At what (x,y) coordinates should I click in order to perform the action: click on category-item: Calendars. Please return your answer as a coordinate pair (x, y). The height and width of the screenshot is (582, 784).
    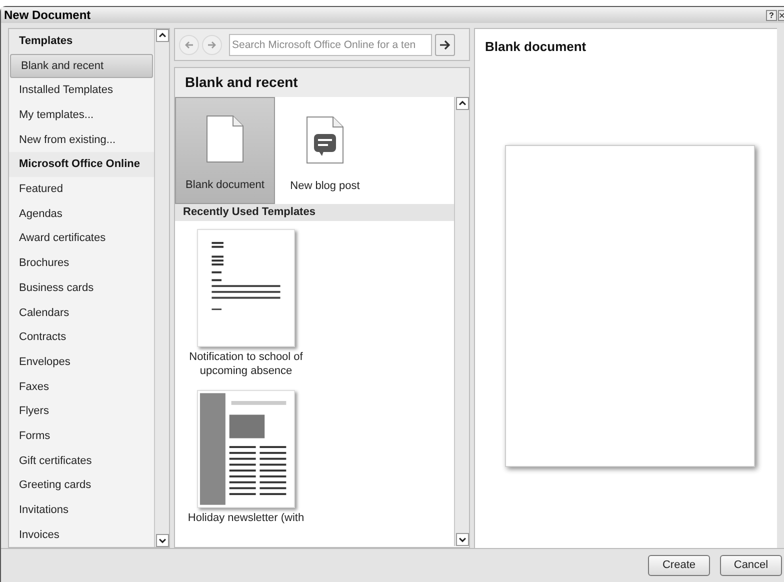
    Looking at the image, I should click on (81, 313).